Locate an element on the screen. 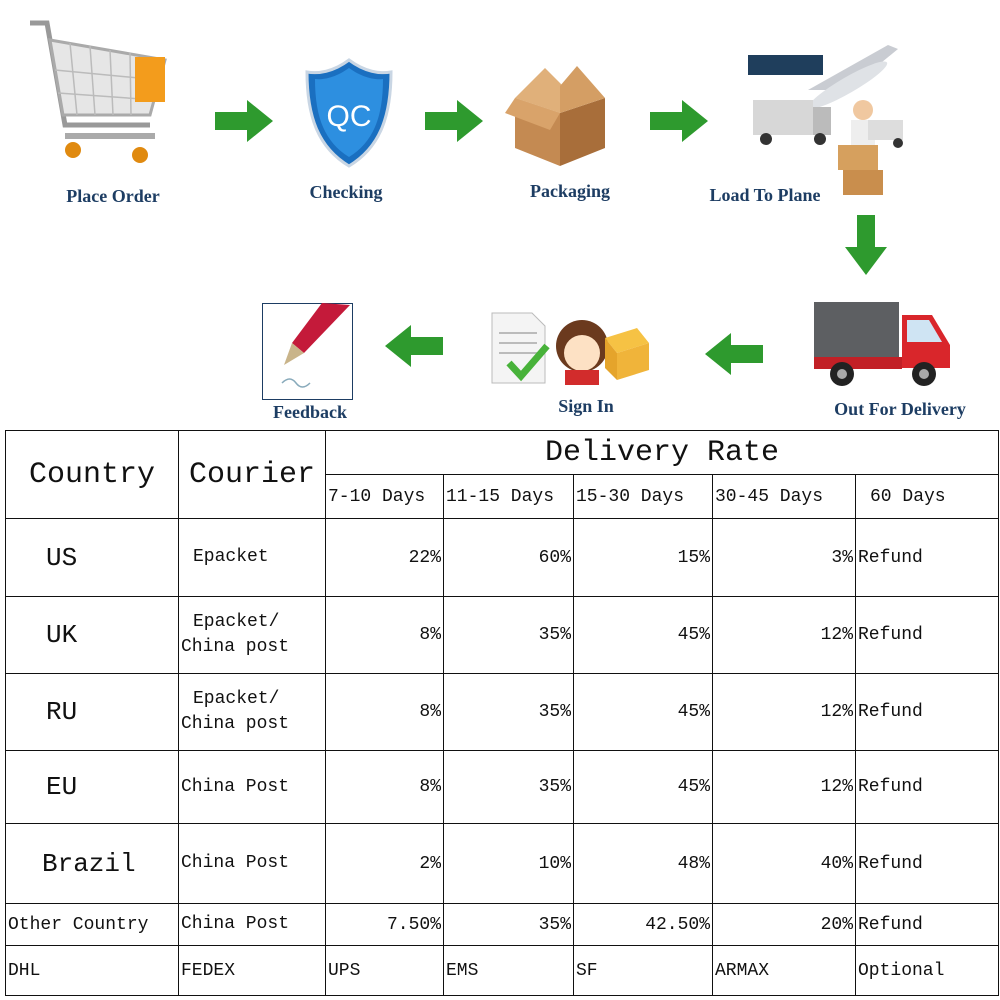 The image size is (1000, 1000). table-row: EU China Post 8% 35% 45% 12% Refund is located at coordinates (502, 787).